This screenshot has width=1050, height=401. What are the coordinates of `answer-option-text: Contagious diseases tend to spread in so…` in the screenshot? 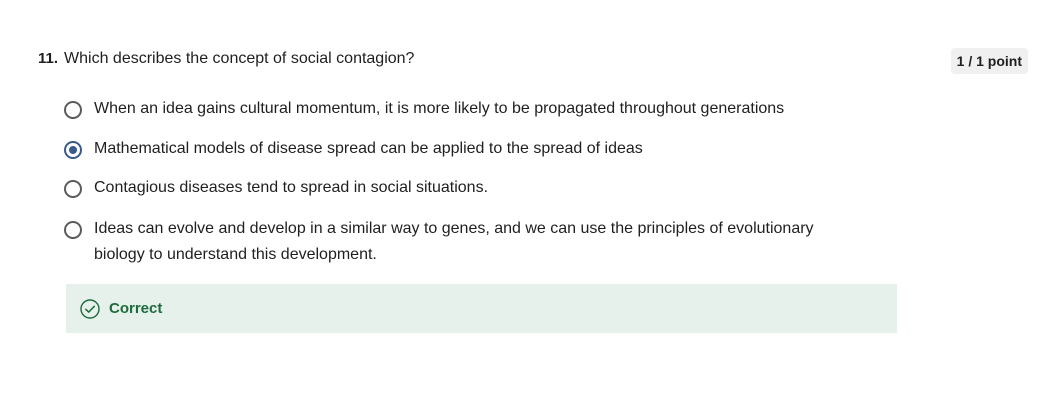 It's located at (291, 187).